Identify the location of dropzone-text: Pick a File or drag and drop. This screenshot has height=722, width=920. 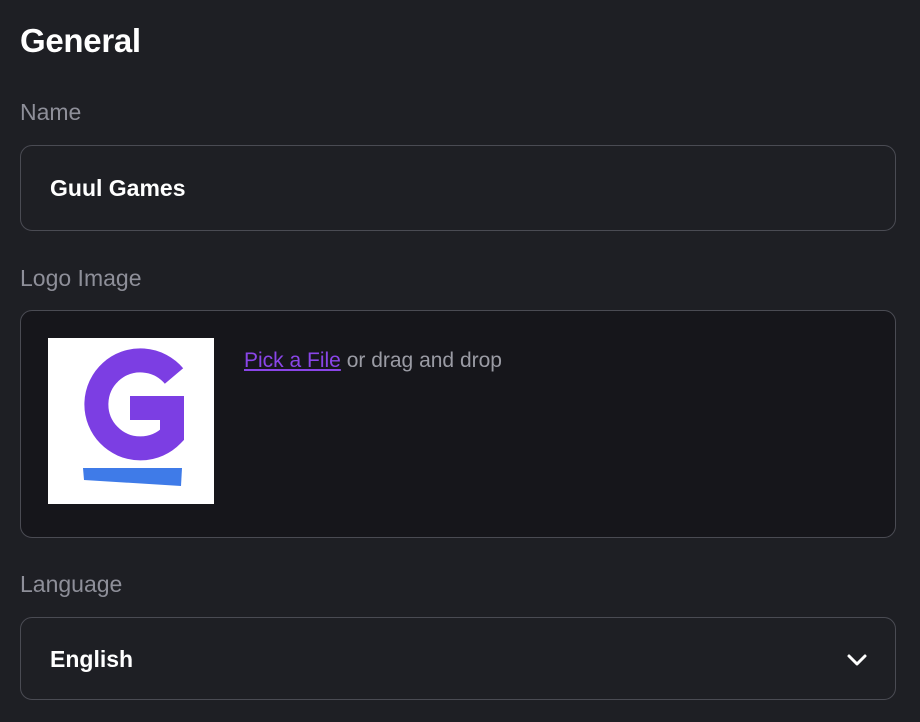
(373, 361).